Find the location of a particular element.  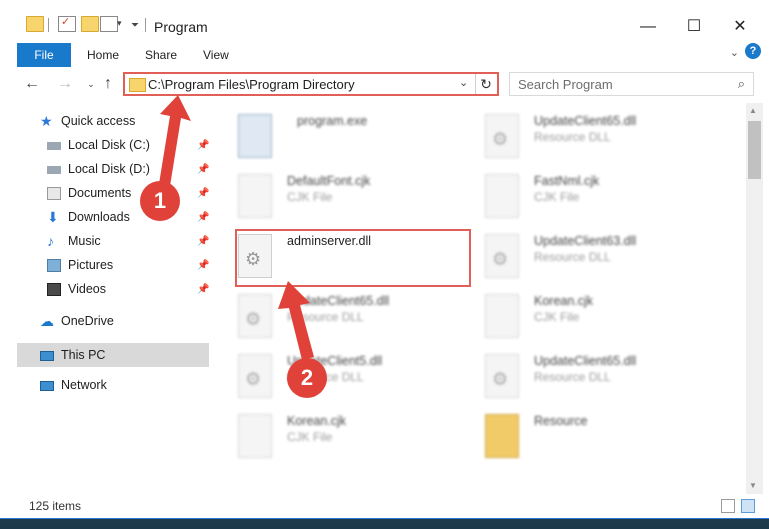

file-icon is located at coordinates (502, 196).